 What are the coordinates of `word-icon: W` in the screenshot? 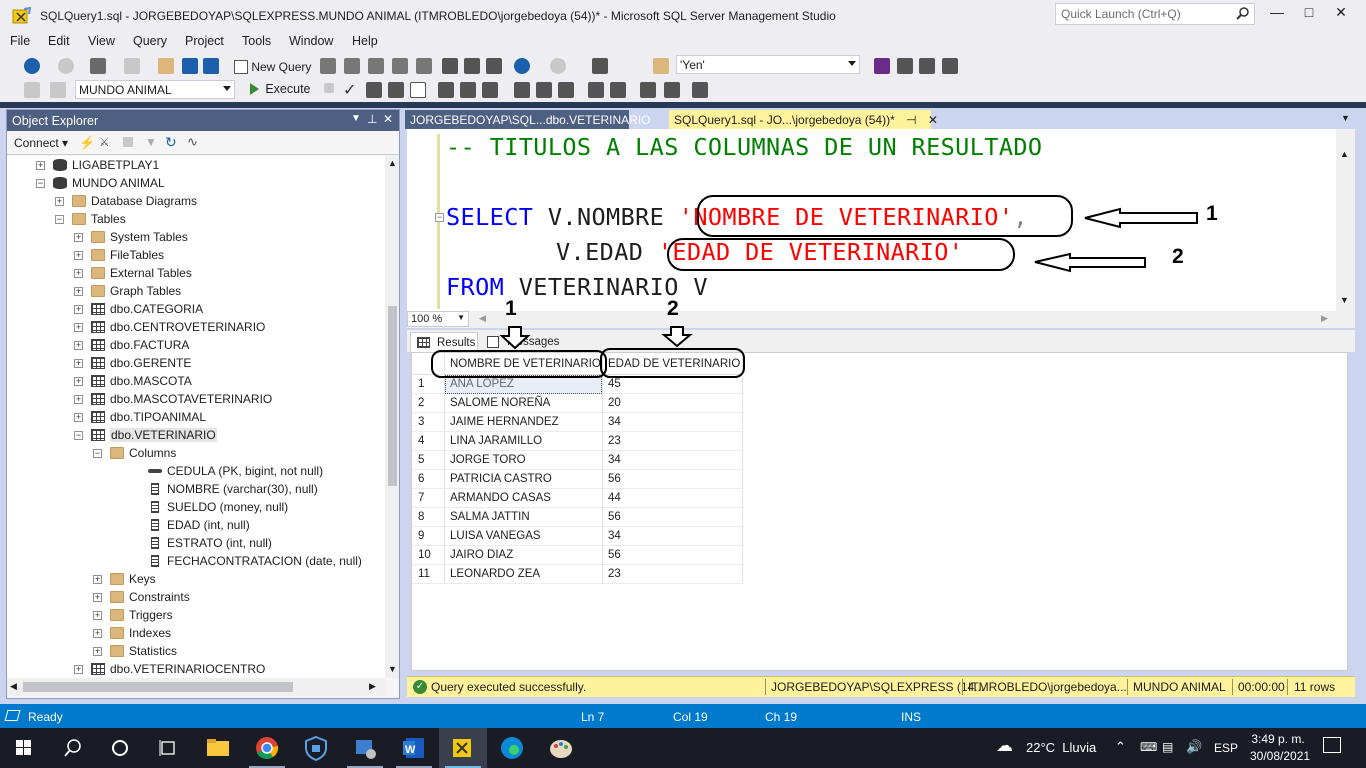 It's located at (413, 748).